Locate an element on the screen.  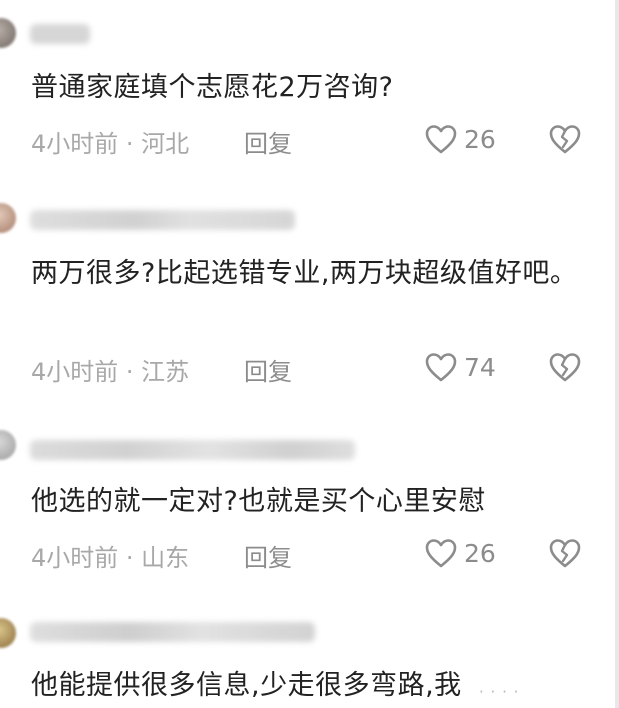
comment-time-location: 4小时前 · 河北 is located at coordinates (110, 144).